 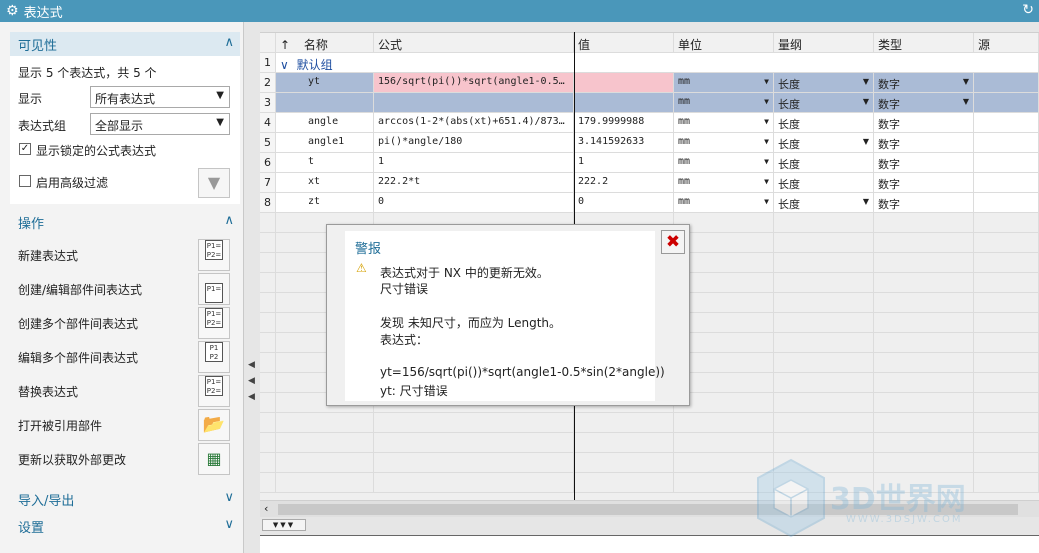 What do you see at coordinates (125, 499) in the screenshot?
I see `import-export-section-header: 导入/导出 ∨` at bounding box center [125, 499].